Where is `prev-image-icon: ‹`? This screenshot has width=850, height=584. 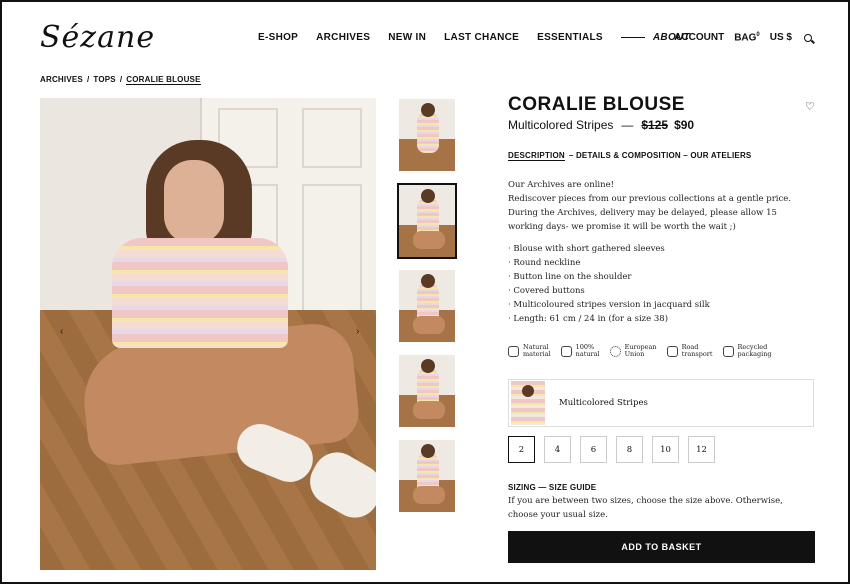
prev-image-icon: ‹ is located at coordinates (61, 331).